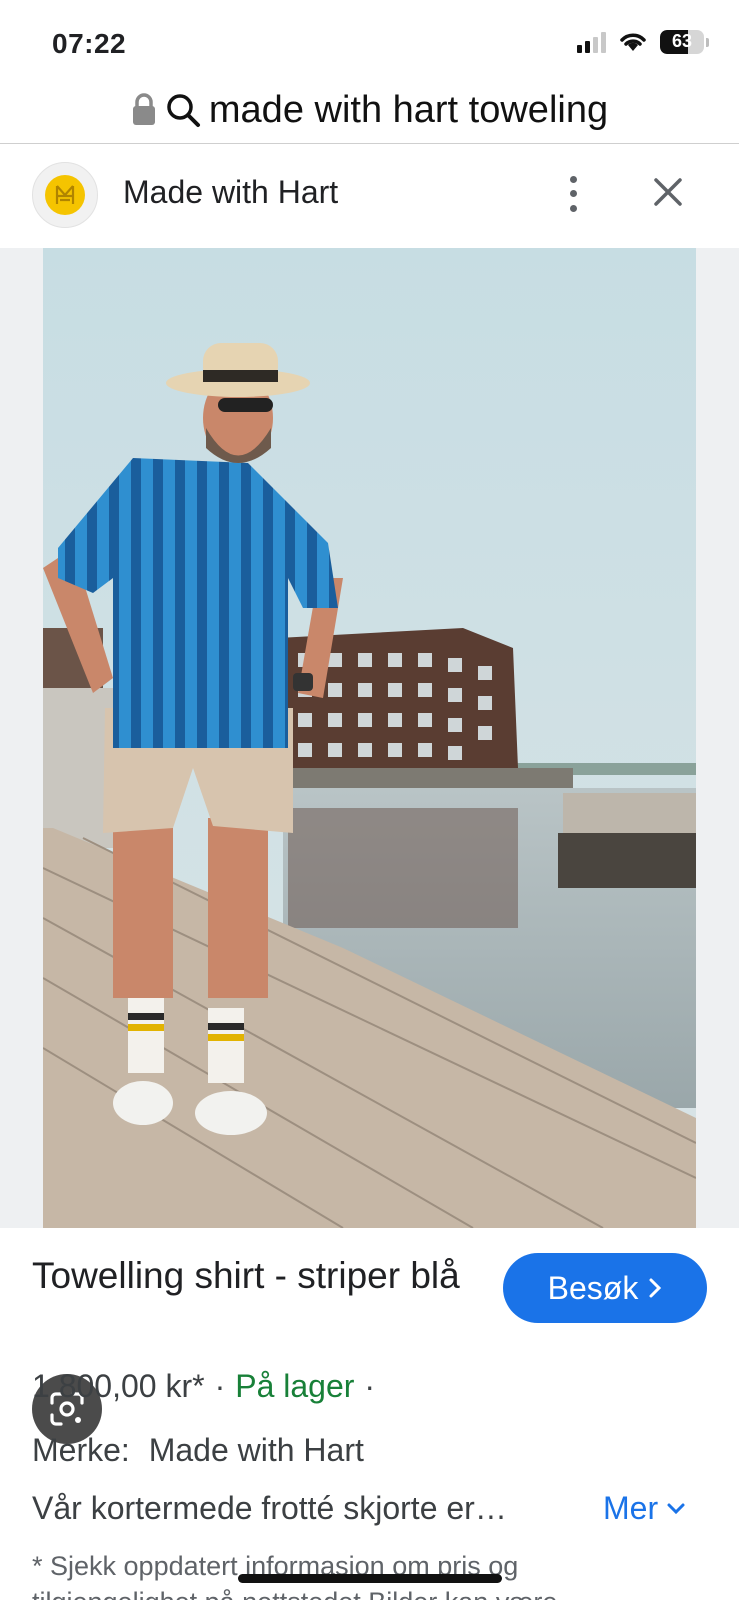  Describe the element at coordinates (633, 42) in the screenshot. I see `wifi-icon` at that location.